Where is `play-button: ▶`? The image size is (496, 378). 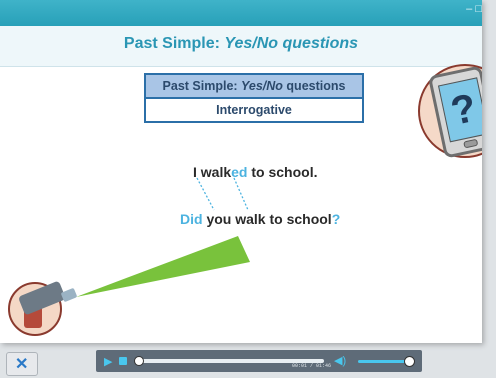
play-button: ▶ is located at coordinates (108, 361).